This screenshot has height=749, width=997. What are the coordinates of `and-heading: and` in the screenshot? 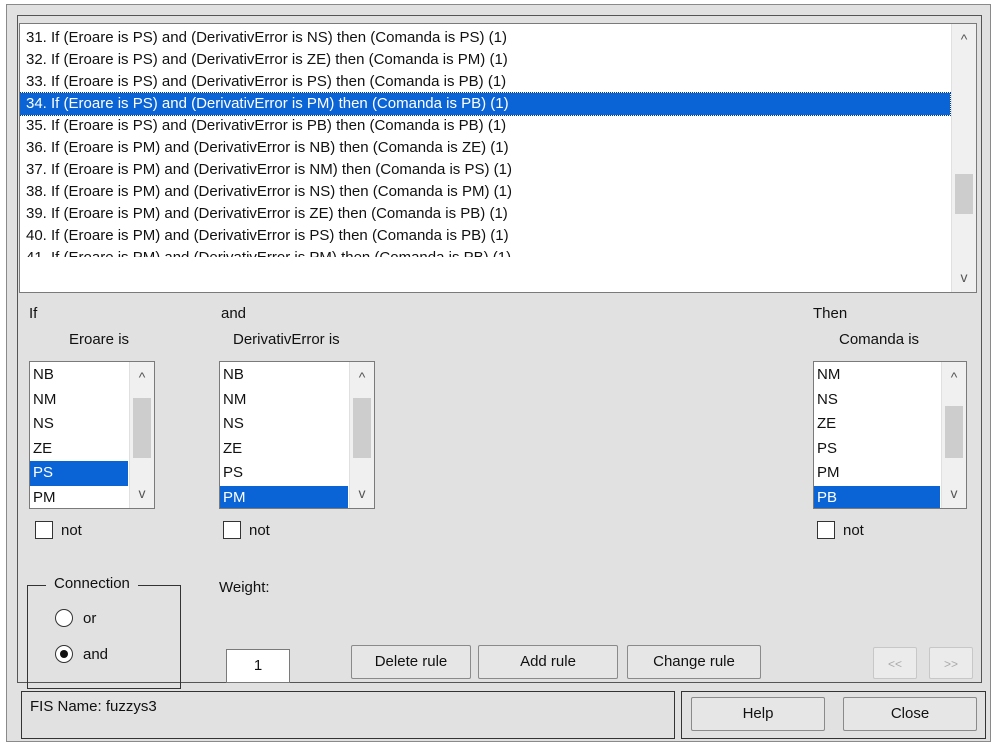 It's located at (234, 313).